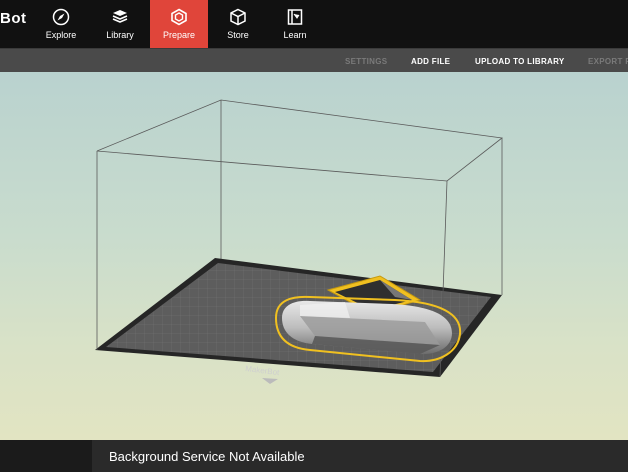 Image resolution: width=628 pixels, height=472 pixels. Describe the element at coordinates (295, 35) in the screenshot. I see `tab-learn-label: Learn` at that location.